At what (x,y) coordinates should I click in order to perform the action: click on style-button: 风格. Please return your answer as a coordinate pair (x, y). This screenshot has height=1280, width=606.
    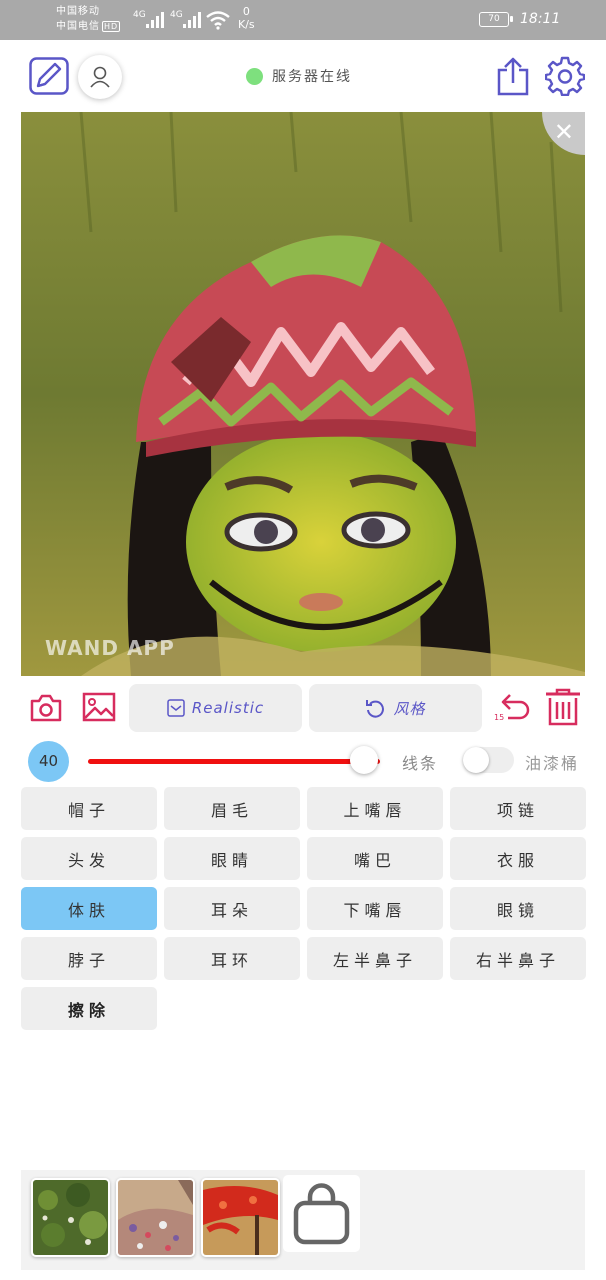
    Looking at the image, I should click on (395, 708).